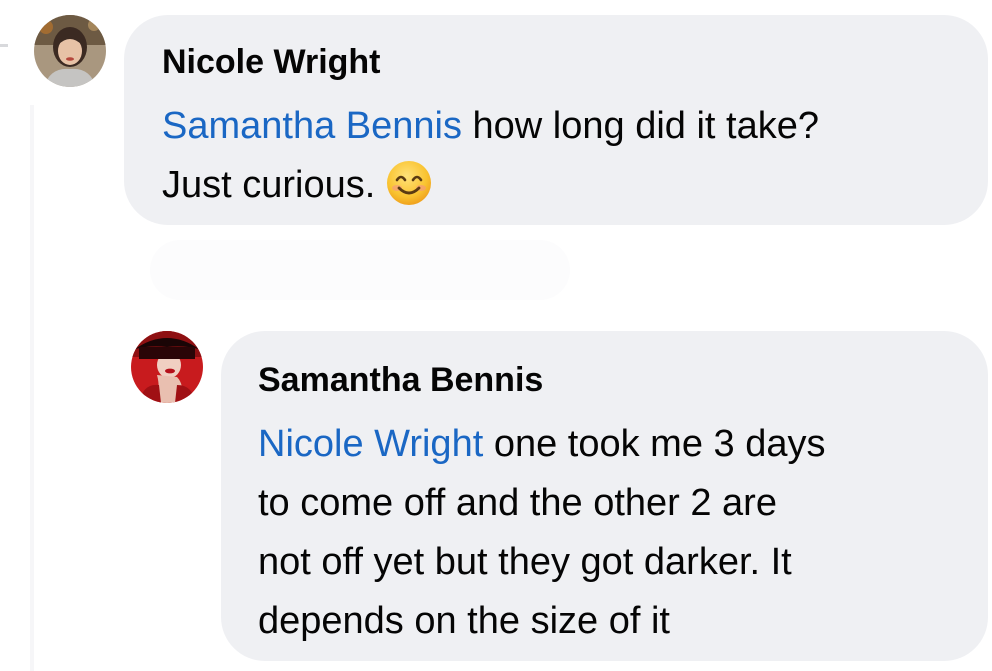 This screenshot has width=992, height=671. Describe the element at coordinates (640, 126) in the screenshot. I see `comment-text-part: how long did it take?` at that location.